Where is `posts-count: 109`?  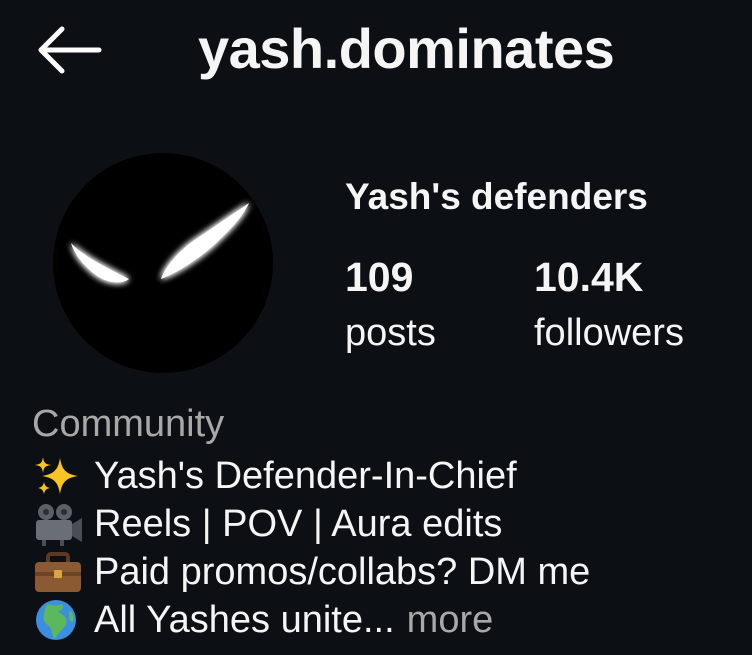
posts-count: 109 is located at coordinates (379, 277).